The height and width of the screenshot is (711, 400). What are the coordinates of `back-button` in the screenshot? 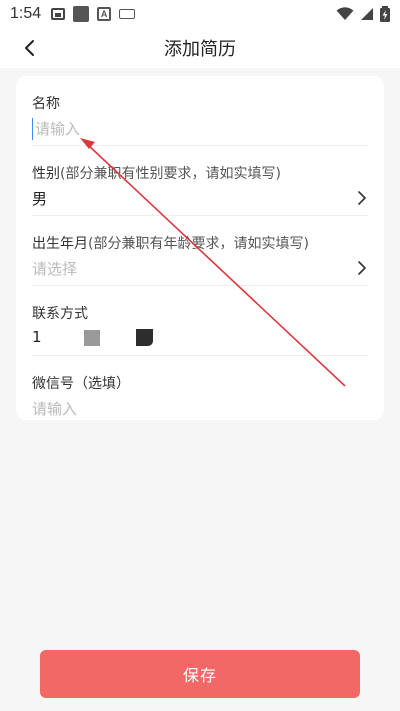 It's located at (29, 48).